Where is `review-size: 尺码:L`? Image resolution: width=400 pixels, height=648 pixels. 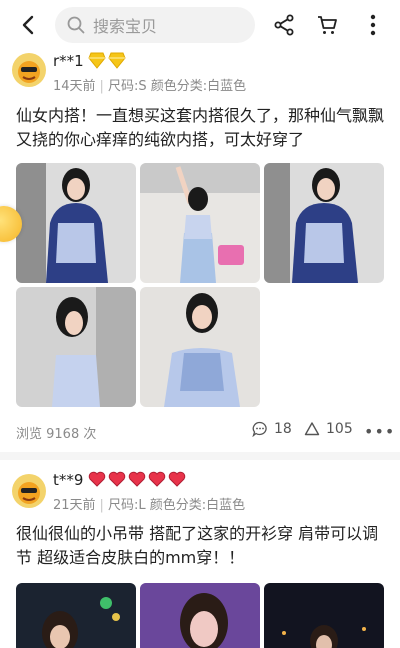 review-size: 尺码:L is located at coordinates (126, 505).